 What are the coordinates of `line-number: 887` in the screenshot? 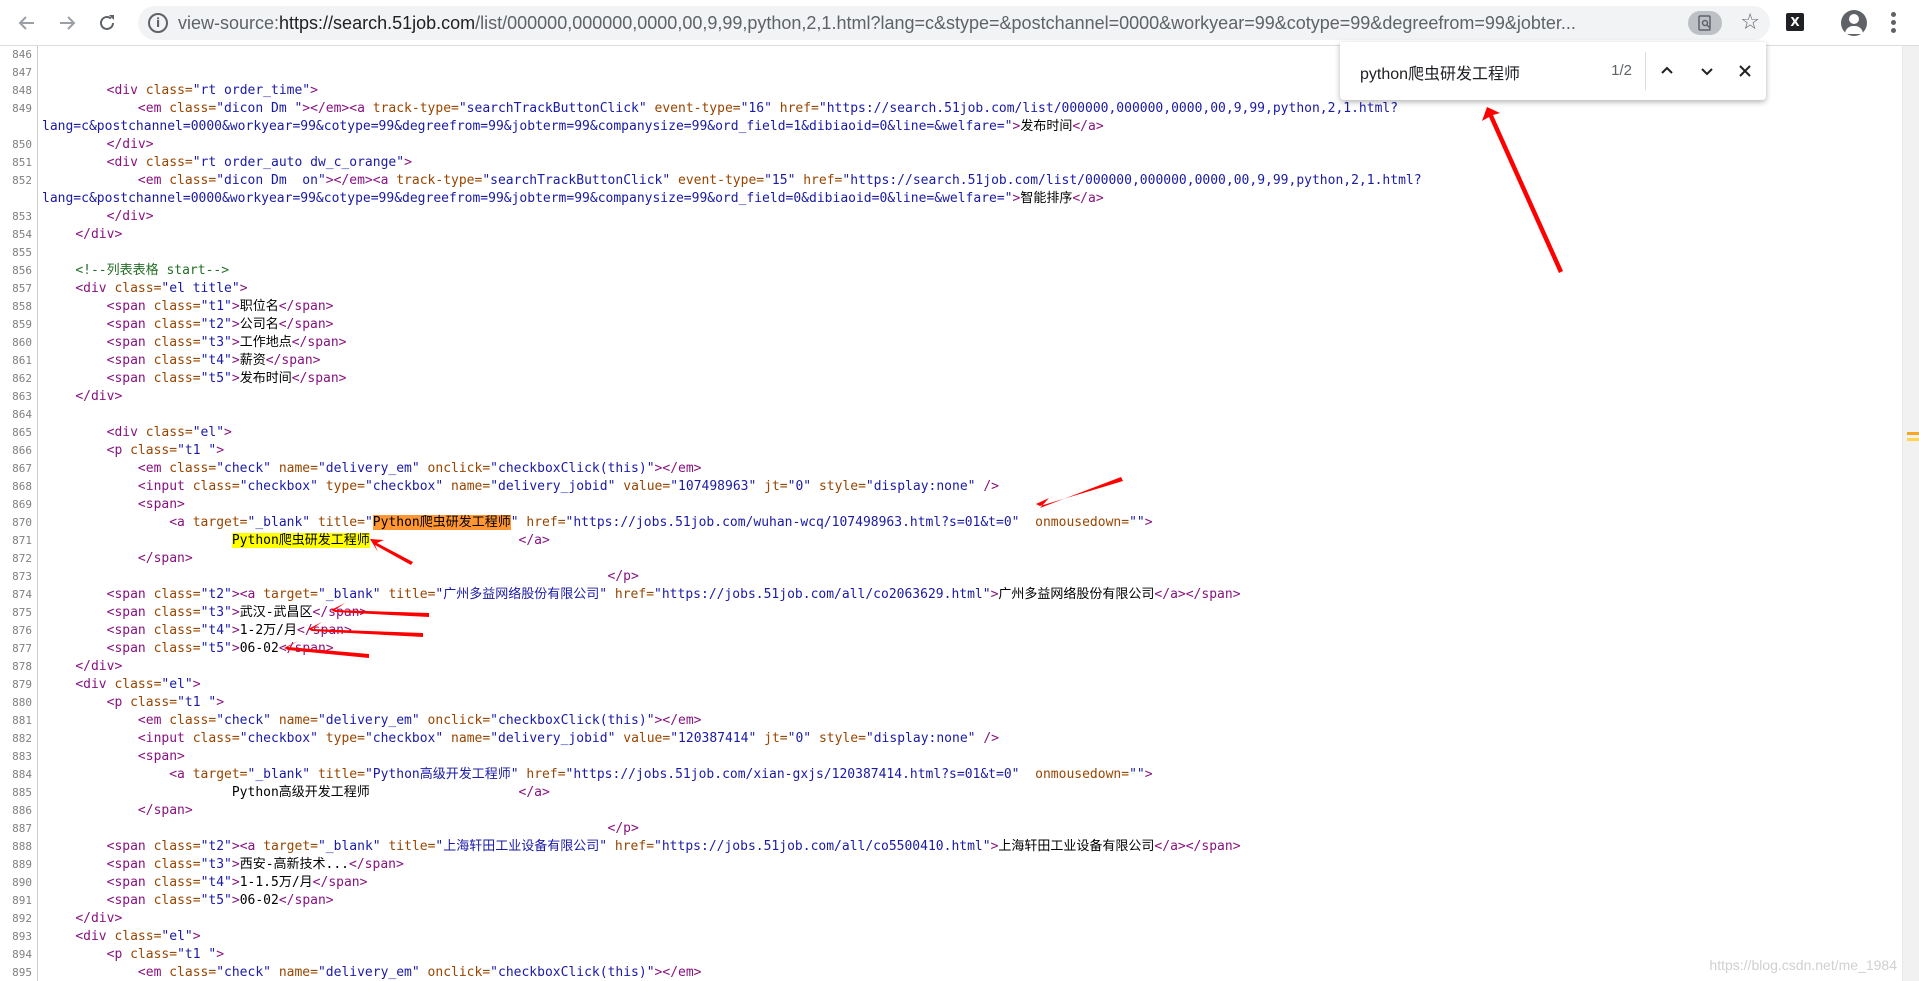 It's located at (22, 828).